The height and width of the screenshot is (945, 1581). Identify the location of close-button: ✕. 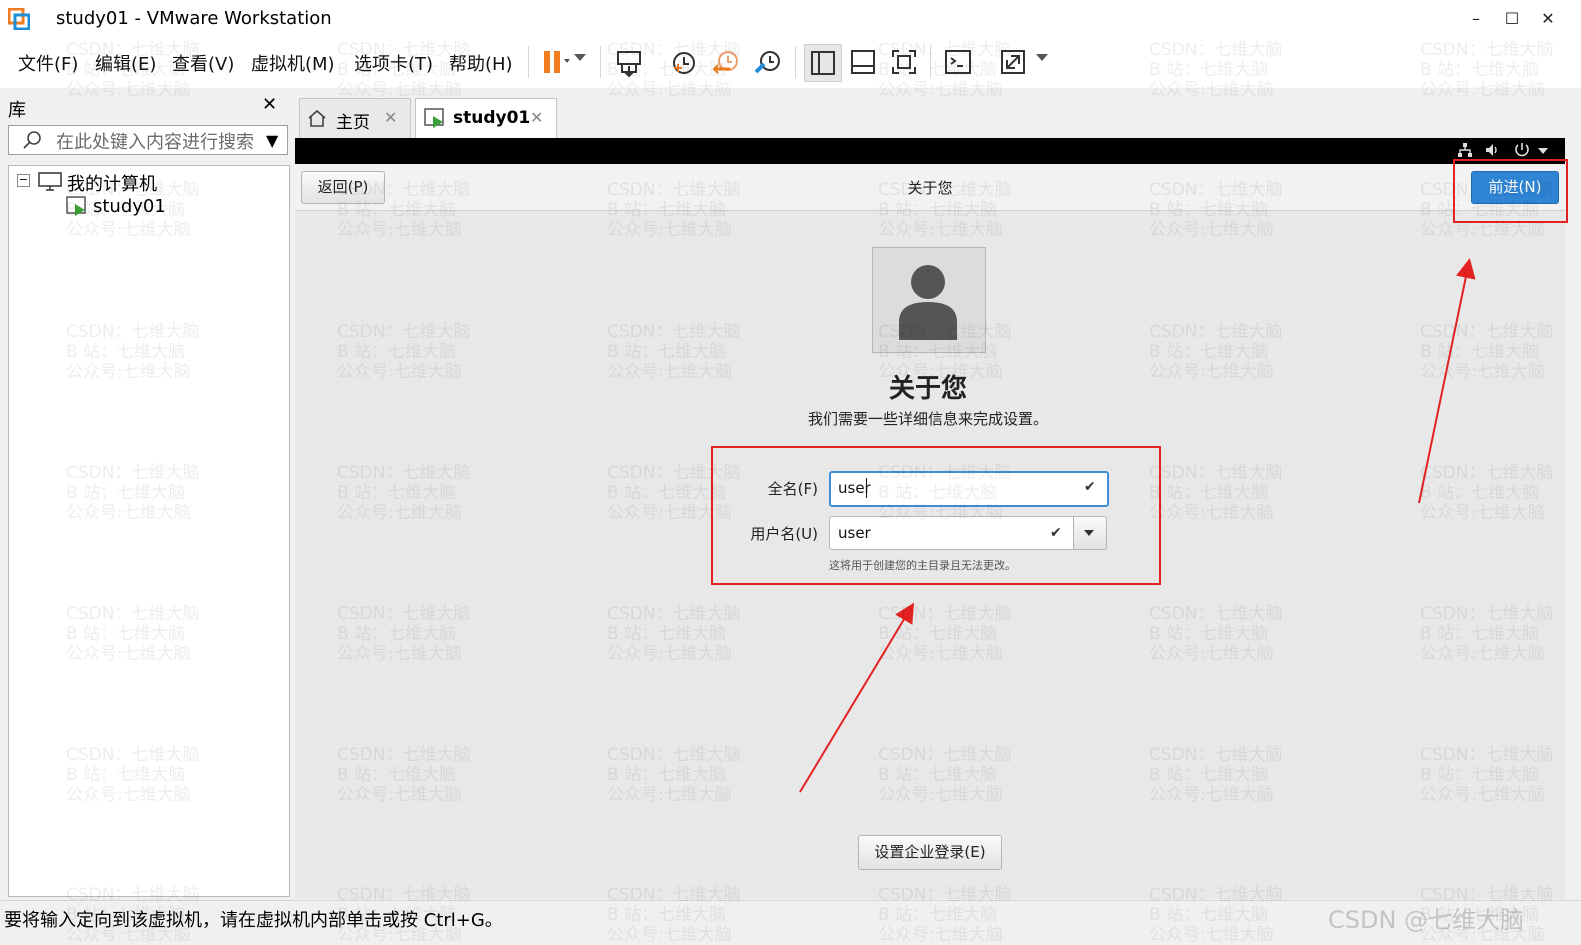
(1548, 19).